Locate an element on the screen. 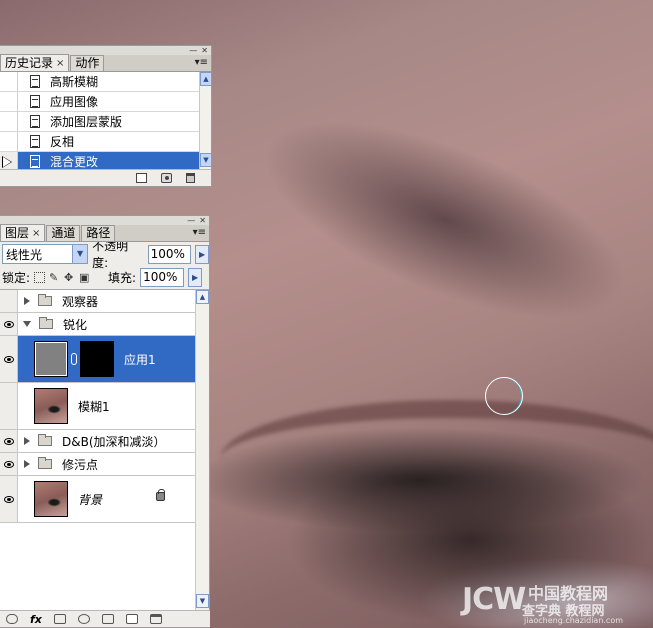  layers-tabbar: 图层 × 通道 路径 ▾≡ is located at coordinates (104, 233).